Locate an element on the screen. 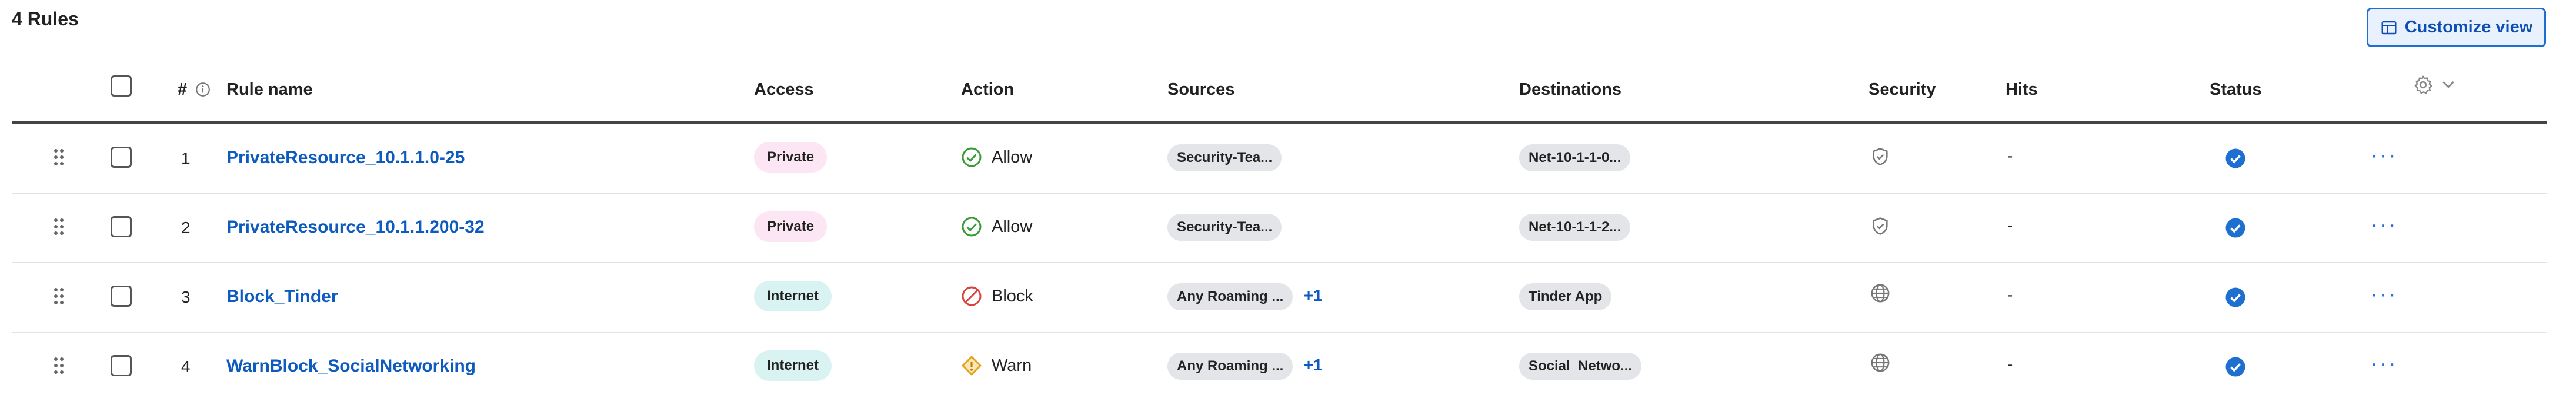 The height and width of the screenshot is (401, 2576). customize-view-label: Customize view is located at coordinates (2468, 27).